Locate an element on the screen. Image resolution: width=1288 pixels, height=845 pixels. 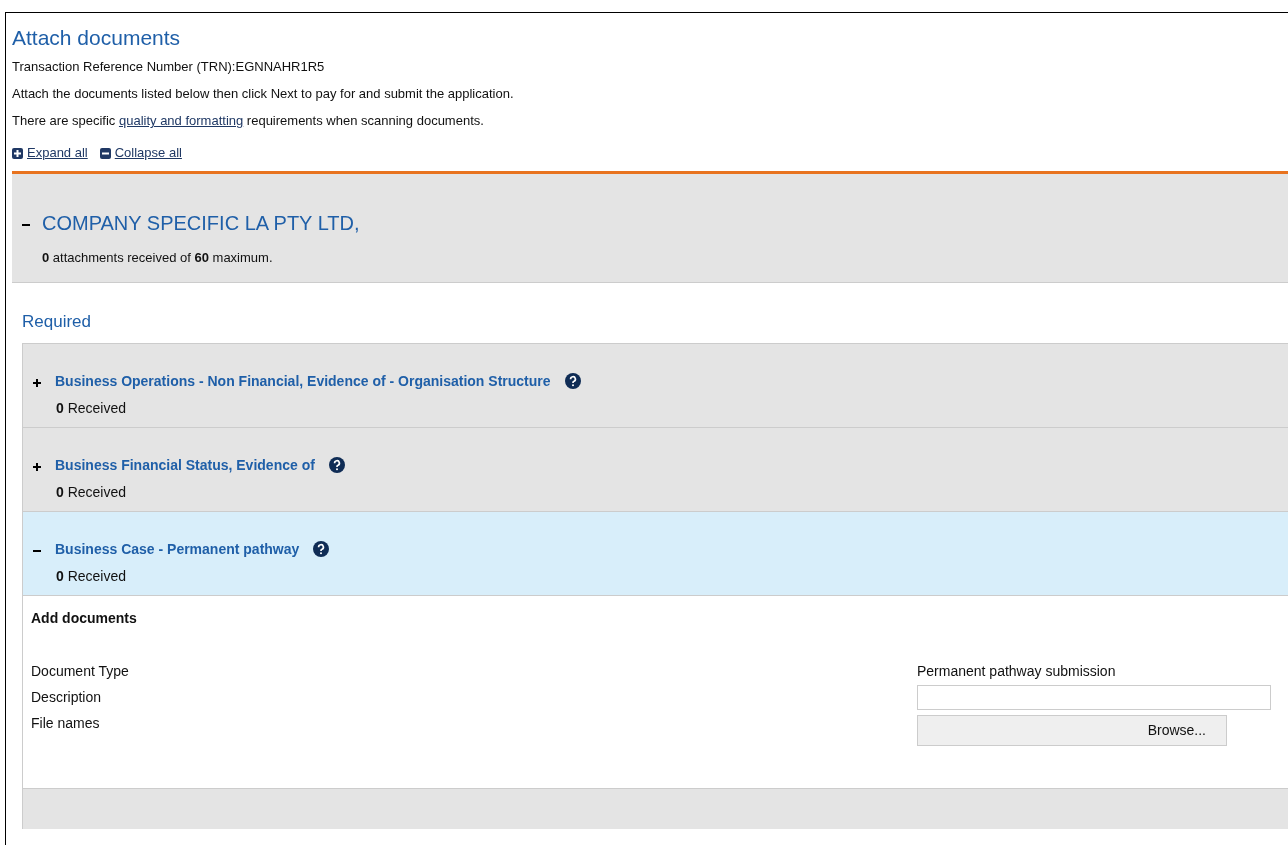
add-documents-heading: Add documents is located at coordinates (84, 618).